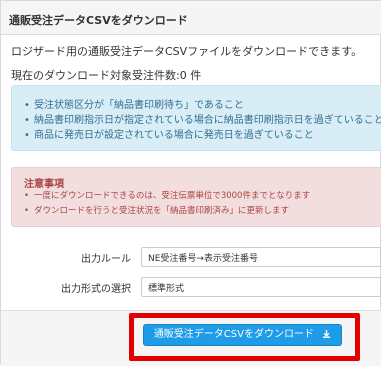 The width and height of the screenshot is (381, 366). What do you see at coordinates (207, 120) in the screenshot?
I see `info-item-text: 納品書印刷指示日が指定されている場合に納品書印刷指示日を過ぎていること` at bounding box center [207, 120].